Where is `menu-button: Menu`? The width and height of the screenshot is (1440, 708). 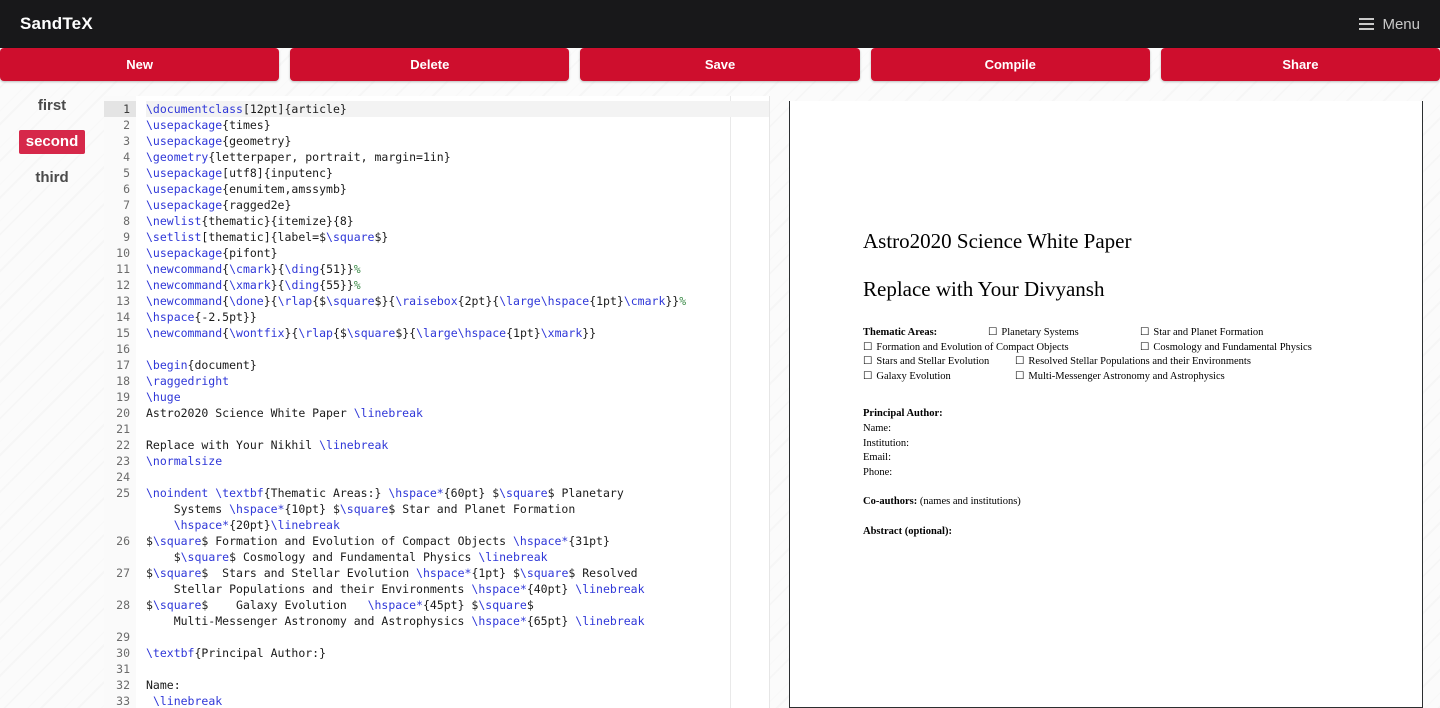 menu-button: Menu is located at coordinates (1391, 24).